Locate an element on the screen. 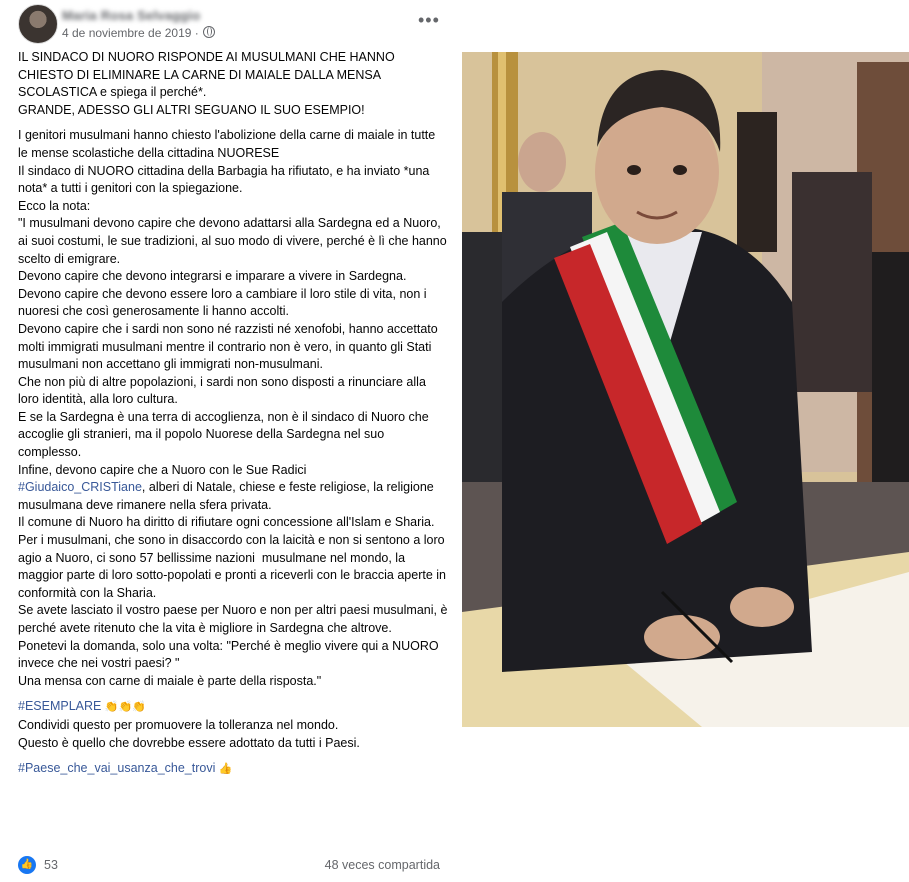 The width and height of the screenshot is (909, 882). avatar is located at coordinates (38, 24).